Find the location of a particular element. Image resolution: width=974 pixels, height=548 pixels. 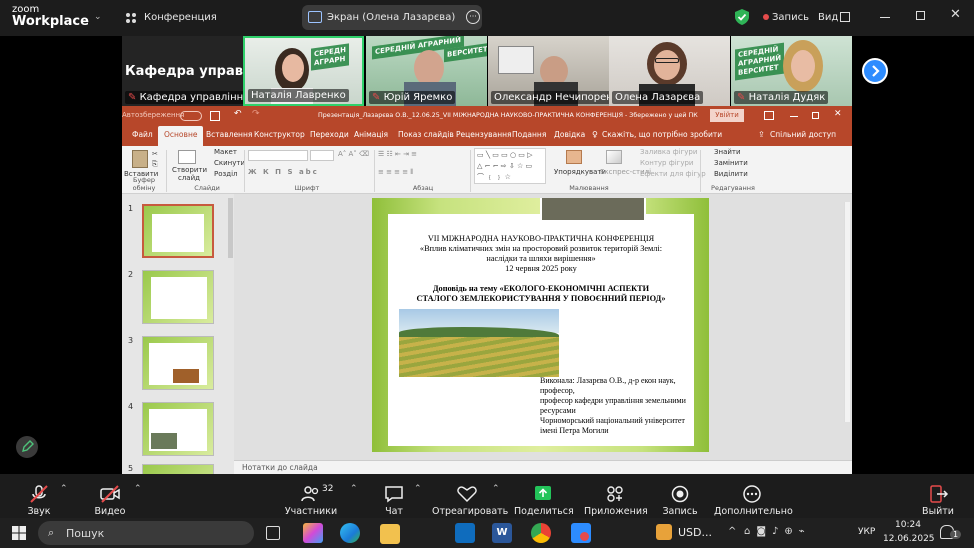

participants-options-chevron: ⌃ is located at coordinates (354, 489).